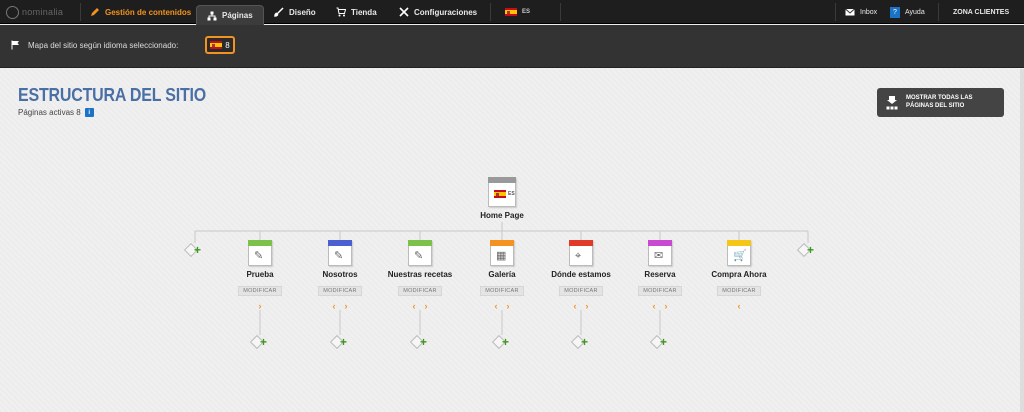 This screenshot has width=1024, height=412. What do you see at coordinates (89, 112) in the screenshot?
I see `info-icon: i` at bounding box center [89, 112].